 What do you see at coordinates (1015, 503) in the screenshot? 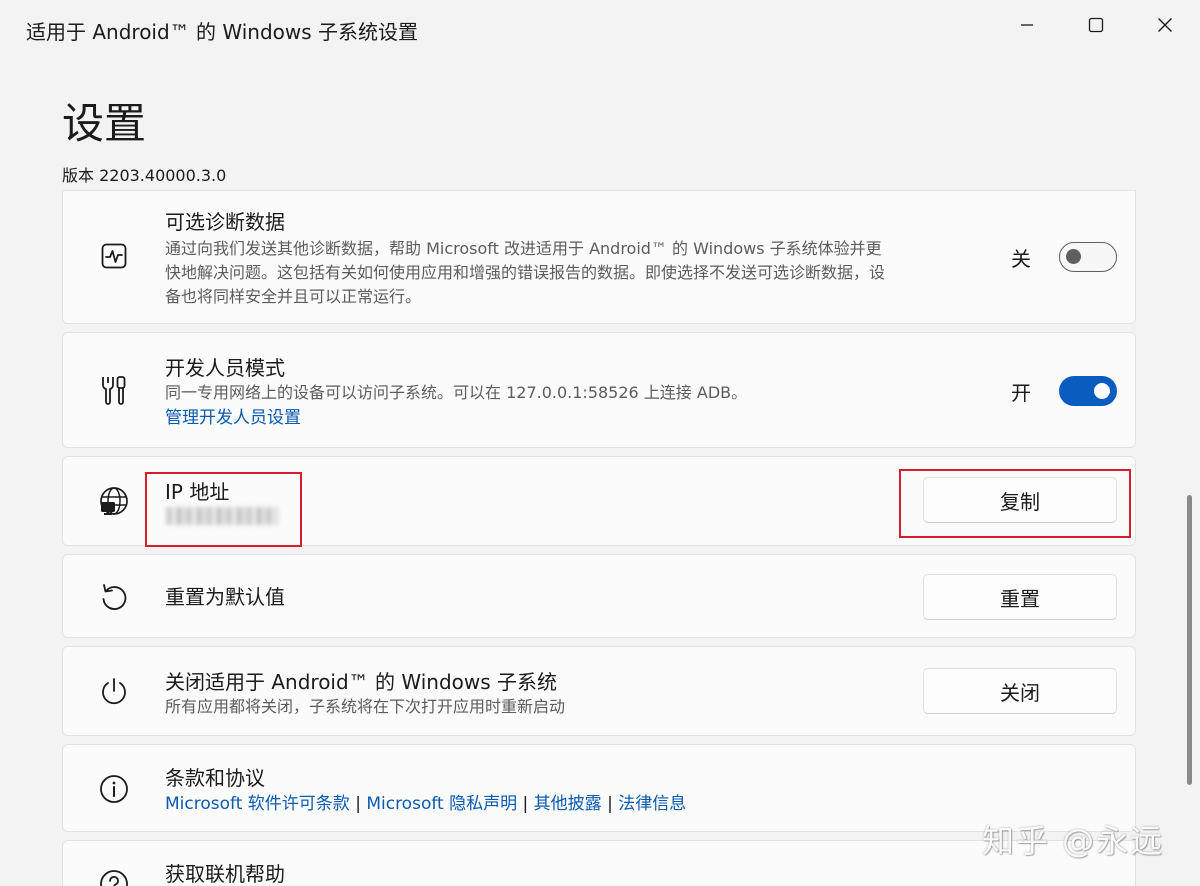
I see `copy-highlight-box` at bounding box center [1015, 503].